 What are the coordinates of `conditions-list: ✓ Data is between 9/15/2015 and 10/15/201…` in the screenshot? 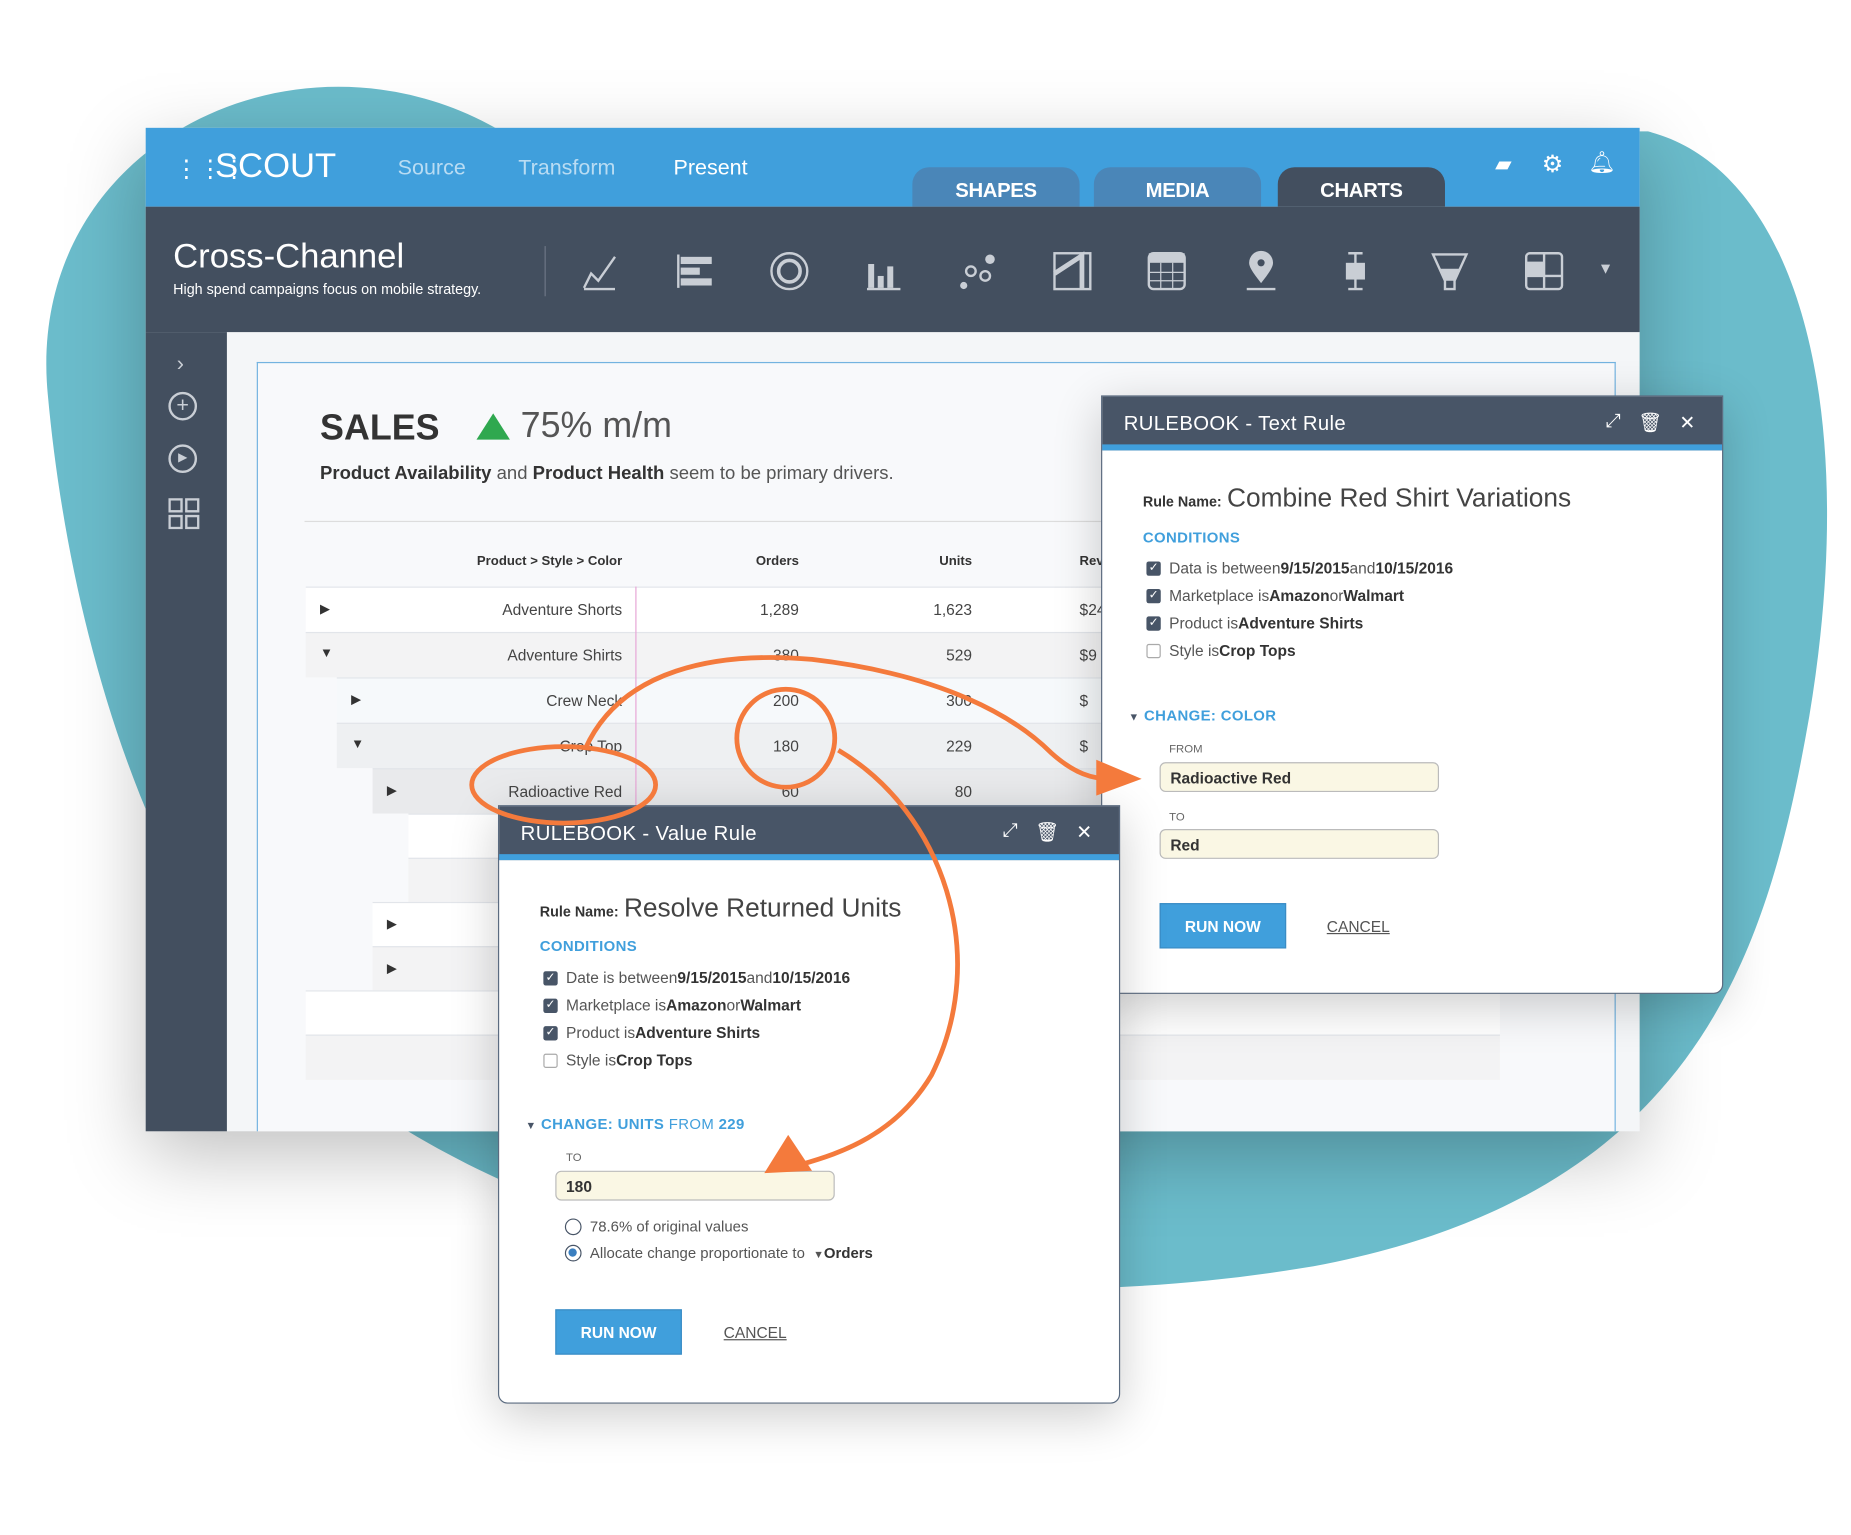 It's located at (1299, 609).